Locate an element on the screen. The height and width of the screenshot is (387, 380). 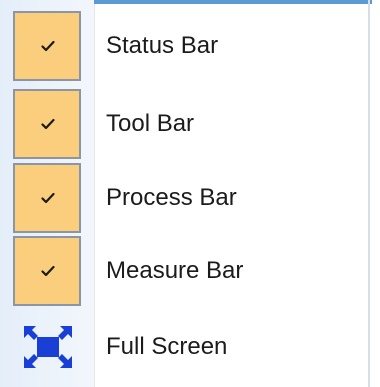
menu-top-border is located at coordinates (233, 2).